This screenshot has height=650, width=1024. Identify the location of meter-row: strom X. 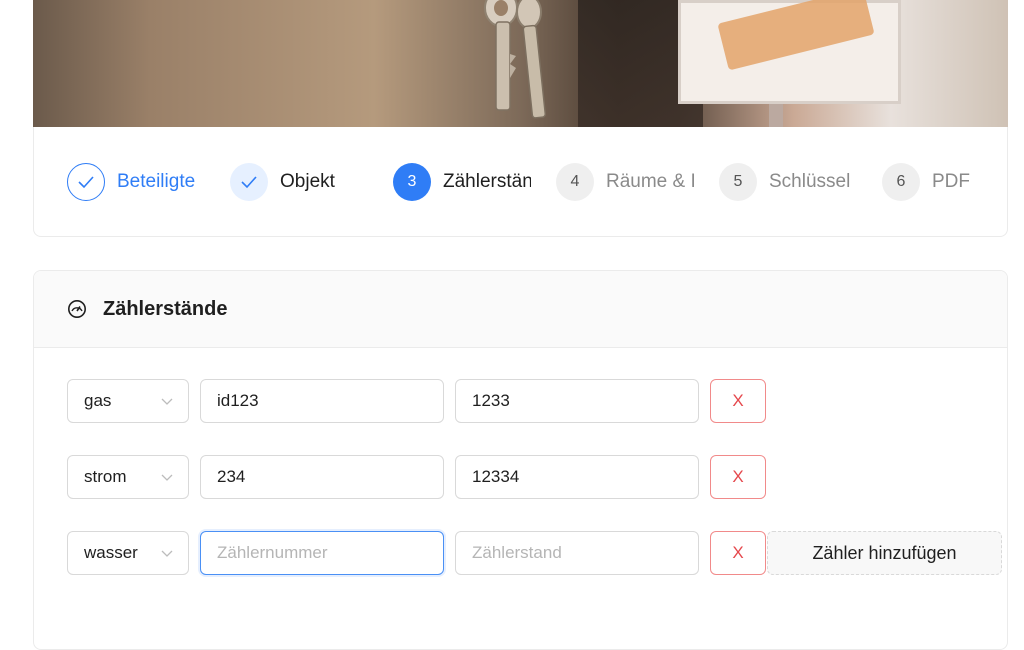
(517, 477).